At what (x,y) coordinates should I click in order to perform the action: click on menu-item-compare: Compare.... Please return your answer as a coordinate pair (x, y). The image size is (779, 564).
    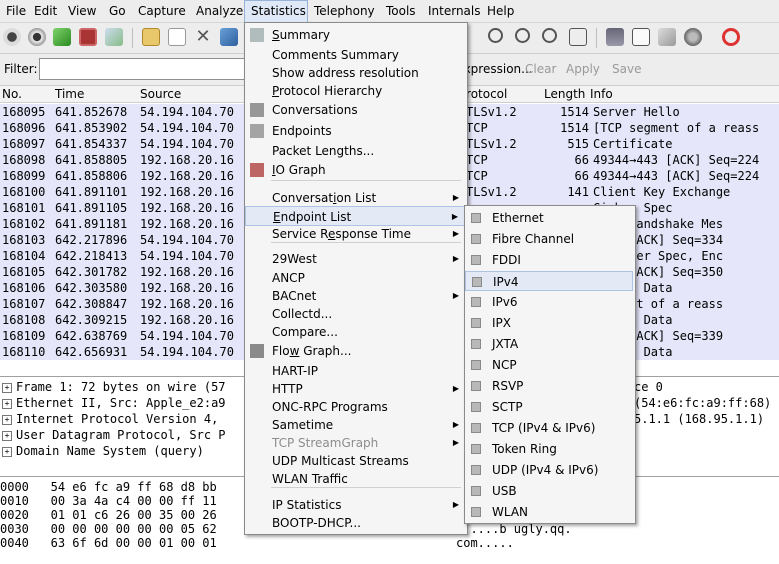
    Looking at the image, I should click on (355, 332).